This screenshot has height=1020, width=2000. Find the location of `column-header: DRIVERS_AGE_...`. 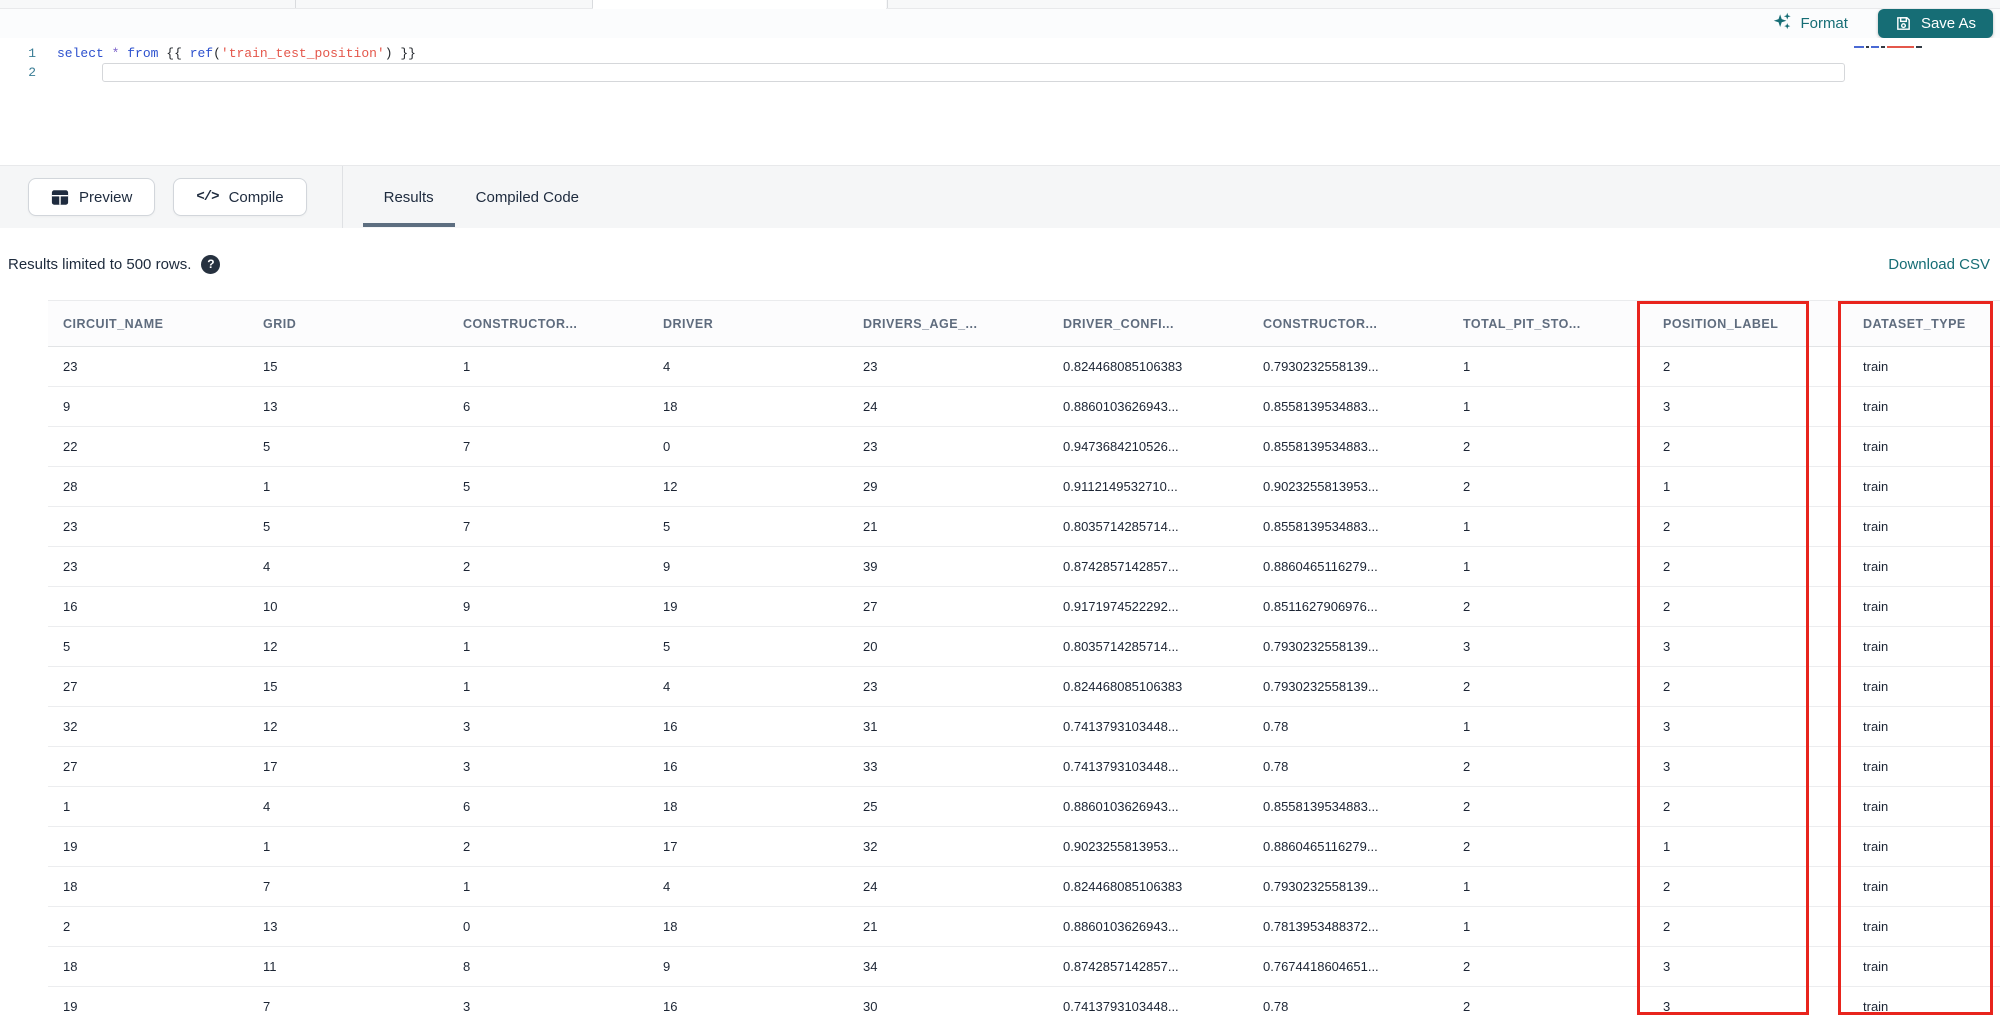

column-header: DRIVERS_AGE_... is located at coordinates (948, 323).